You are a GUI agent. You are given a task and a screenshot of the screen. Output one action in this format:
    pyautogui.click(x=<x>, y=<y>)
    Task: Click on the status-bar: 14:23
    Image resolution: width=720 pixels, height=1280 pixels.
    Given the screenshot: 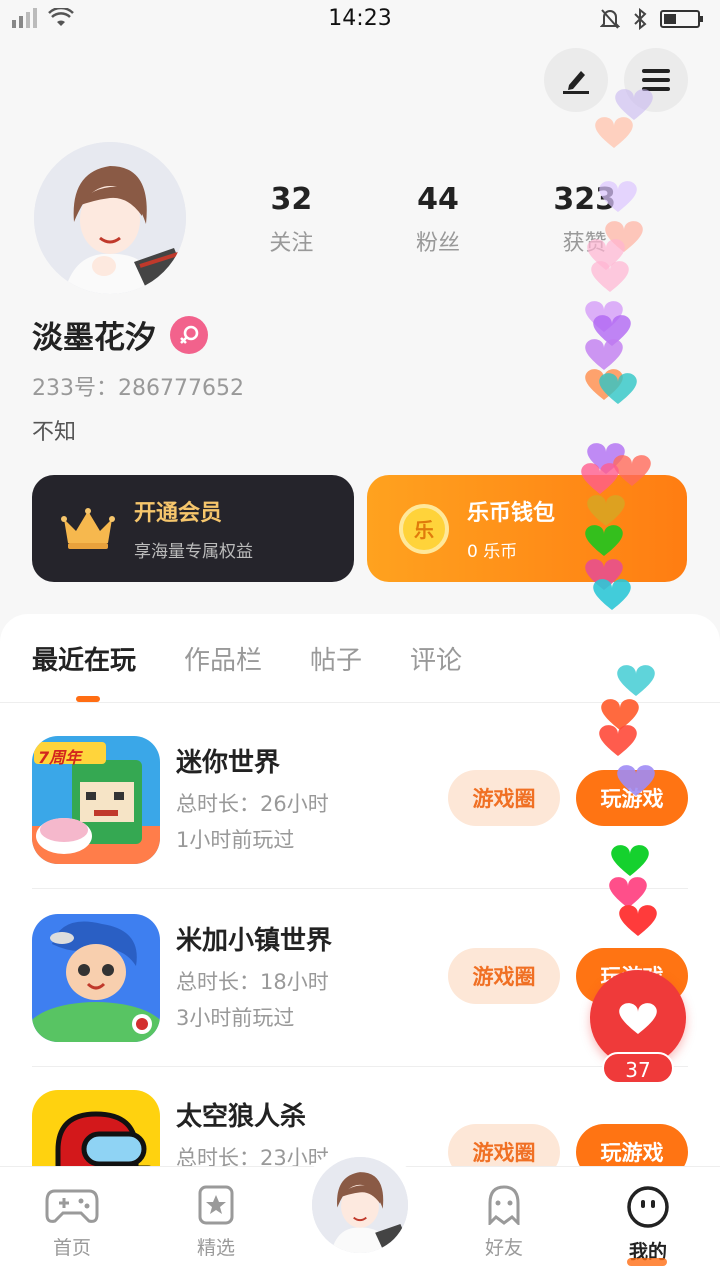 What is the action you would take?
    pyautogui.click(x=360, y=20)
    